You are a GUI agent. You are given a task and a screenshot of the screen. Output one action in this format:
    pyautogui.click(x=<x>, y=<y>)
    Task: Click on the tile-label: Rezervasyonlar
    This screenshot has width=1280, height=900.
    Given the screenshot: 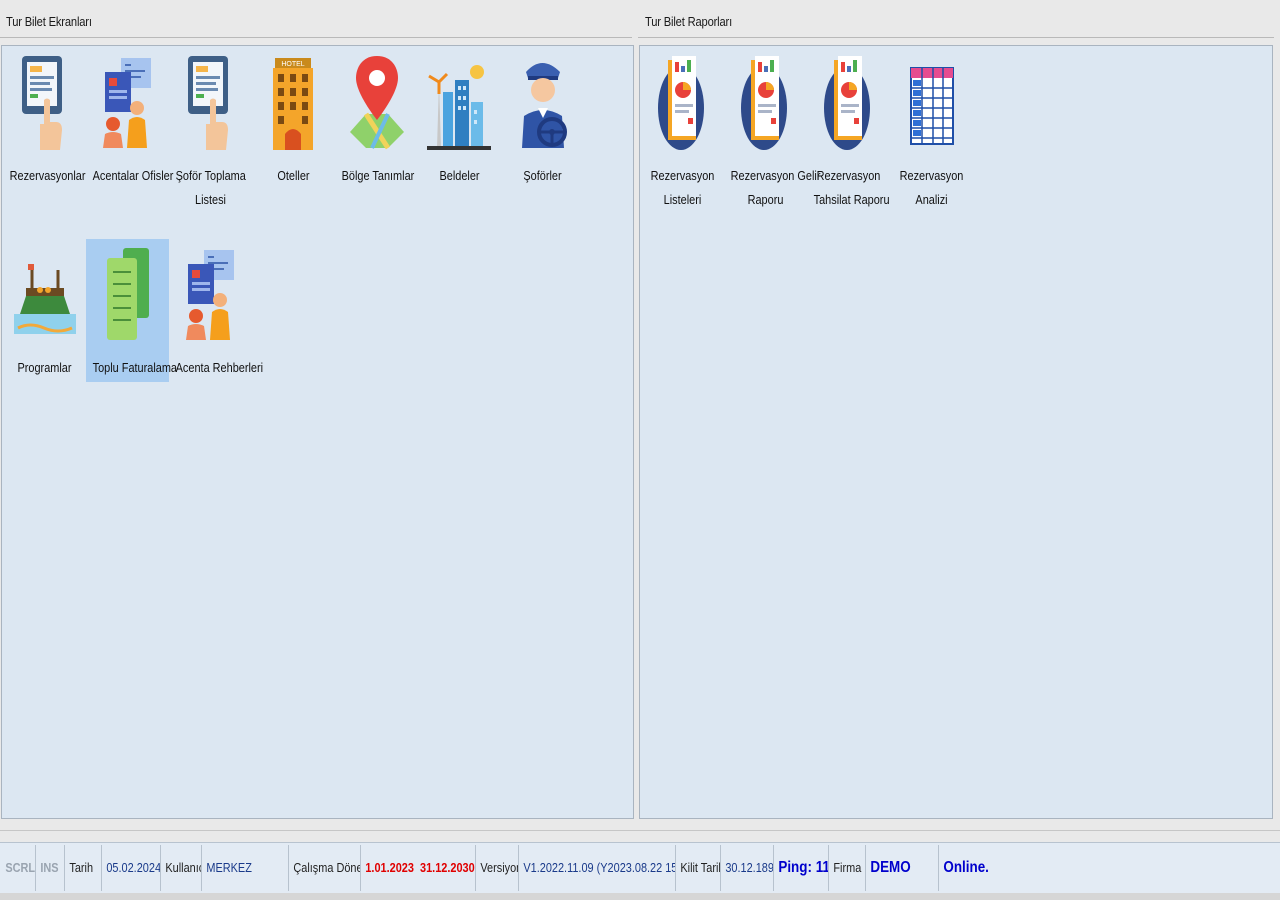 What is the action you would take?
    pyautogui.click(x=47, y=175)
    